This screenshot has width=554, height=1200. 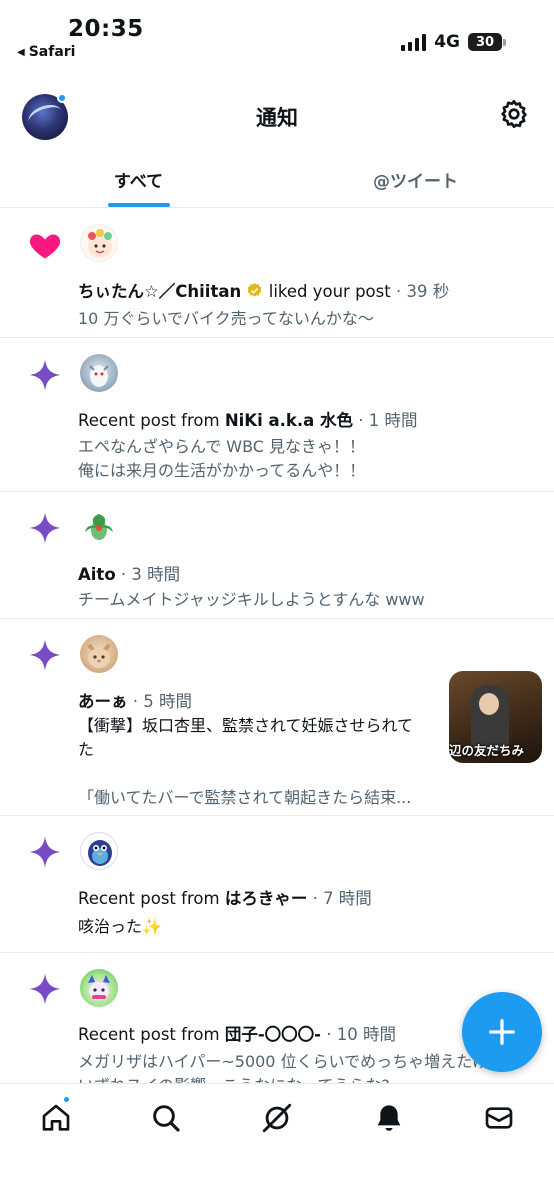 I want to click on notification-tabs: すべて @ツイート, so click(x=277, y=179).